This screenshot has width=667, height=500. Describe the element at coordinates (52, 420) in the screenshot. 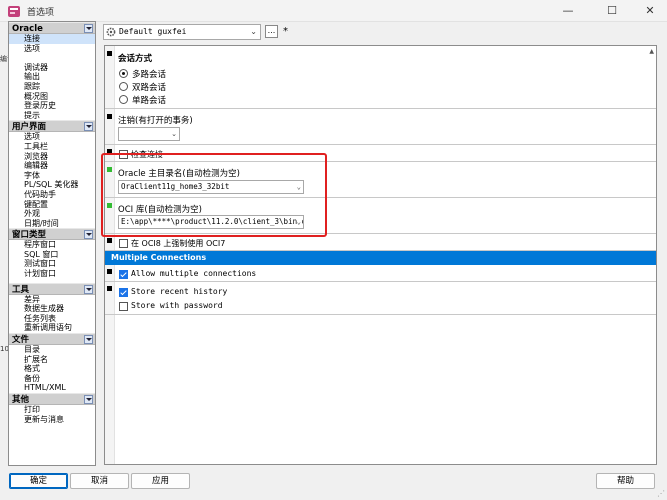

I see `category-item-updates: 更新与消息` at that location.